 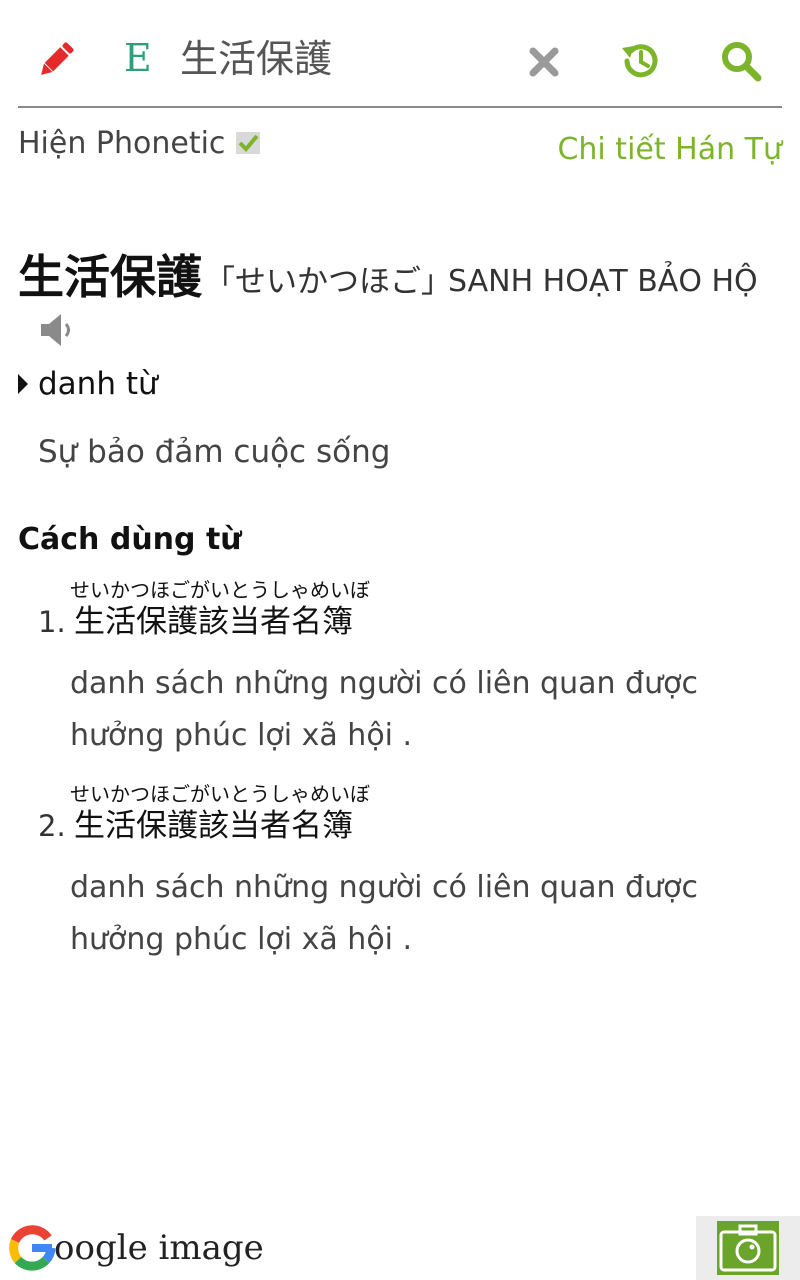 I want to click on pencil-icon, so click(x=56, y=60).